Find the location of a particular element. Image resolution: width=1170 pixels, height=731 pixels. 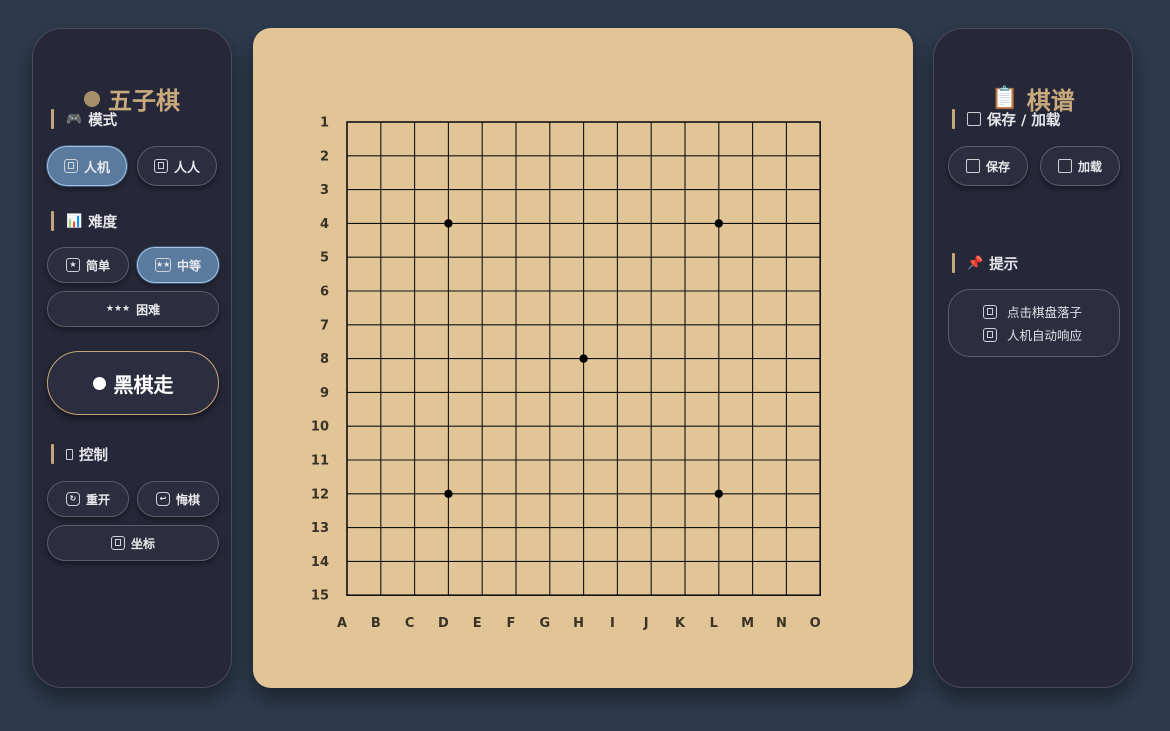

row-coordinate-label: 13 is located at coordinates (320, 528).